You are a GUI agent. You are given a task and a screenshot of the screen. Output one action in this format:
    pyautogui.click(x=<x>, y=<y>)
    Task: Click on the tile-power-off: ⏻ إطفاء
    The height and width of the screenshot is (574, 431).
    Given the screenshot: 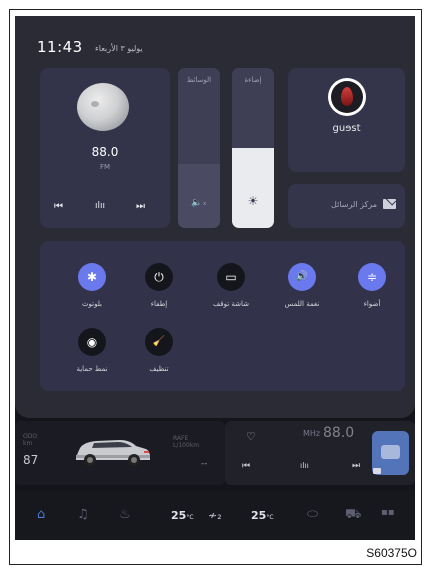 What is the action you would take?
    pyautogui.click(x=159, y=285)
    